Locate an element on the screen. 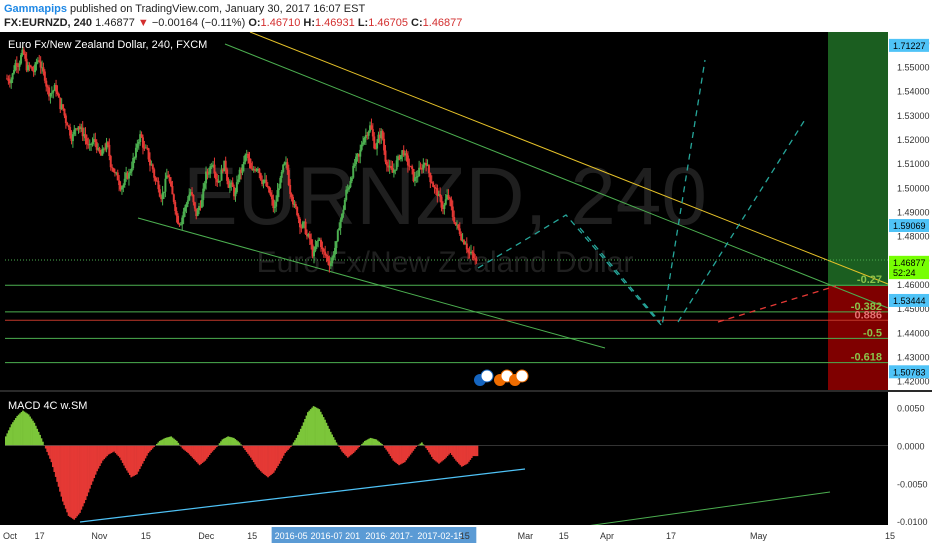 The height and width of the screenshot is (550, 932). high-value: 1.46931 is located at coordinates (334, 23).